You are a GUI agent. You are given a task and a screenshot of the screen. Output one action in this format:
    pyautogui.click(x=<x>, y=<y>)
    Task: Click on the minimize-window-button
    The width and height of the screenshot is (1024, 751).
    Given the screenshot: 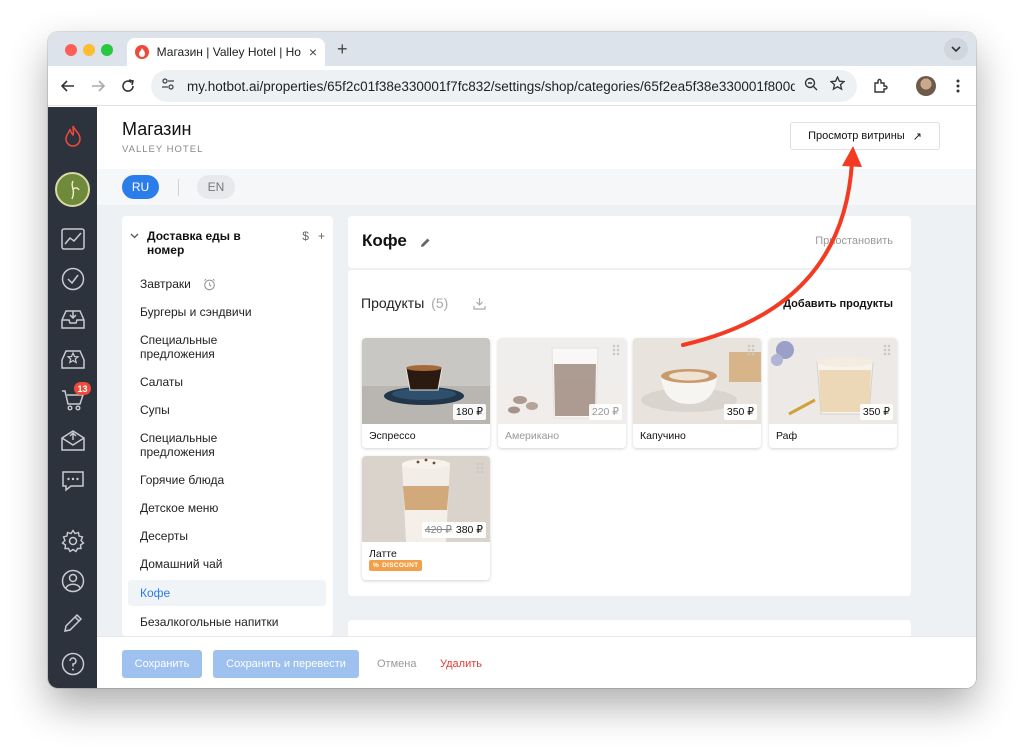 What is the action you would take?
    pyautogui.click(x=89, y=50)
    